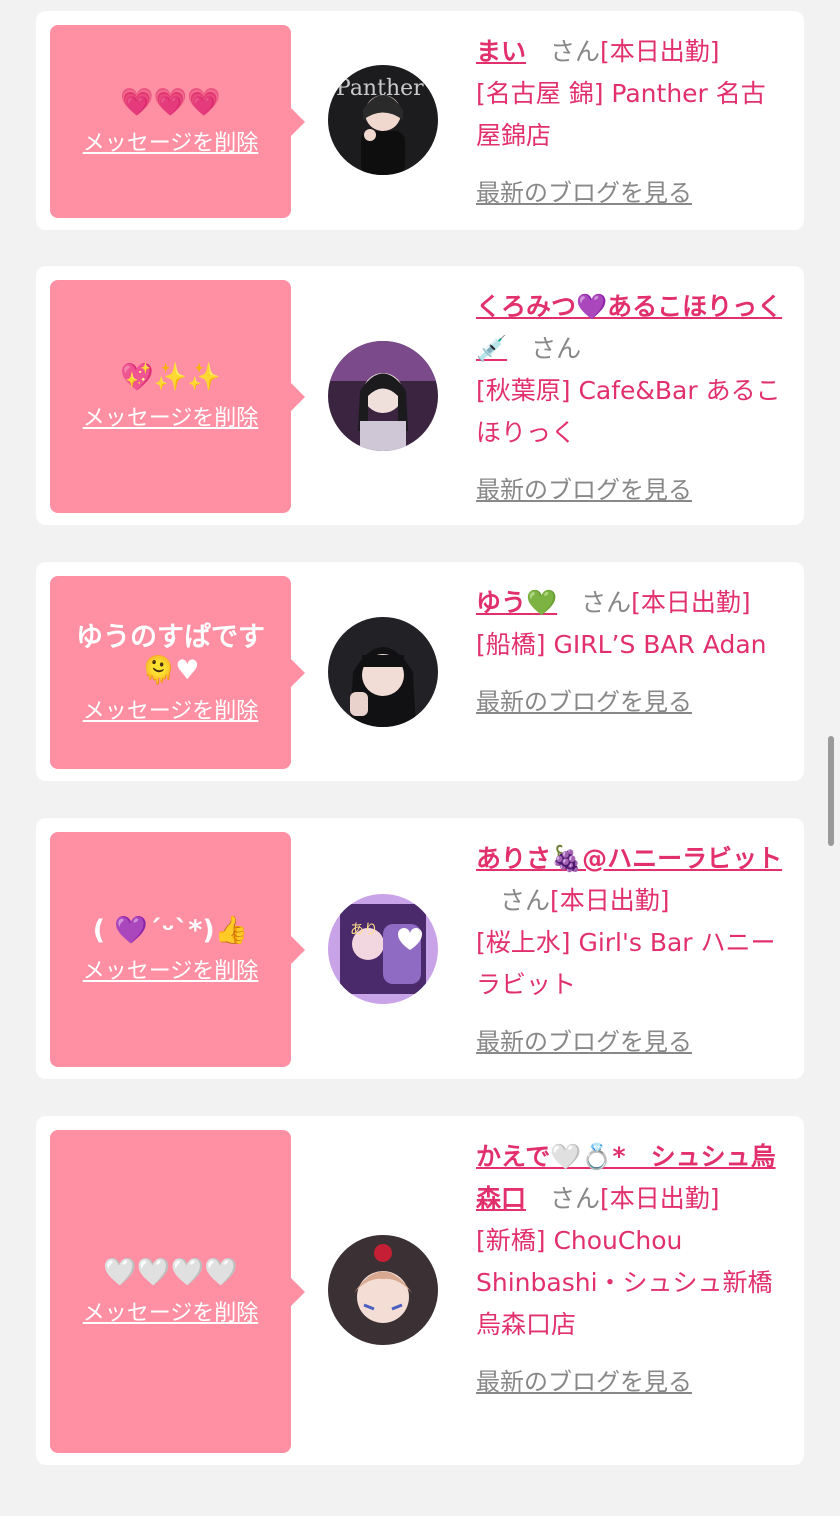 This screenshot has height=1516, width=840. I want to click on avatar-photo: Panther, so click(383, 120).